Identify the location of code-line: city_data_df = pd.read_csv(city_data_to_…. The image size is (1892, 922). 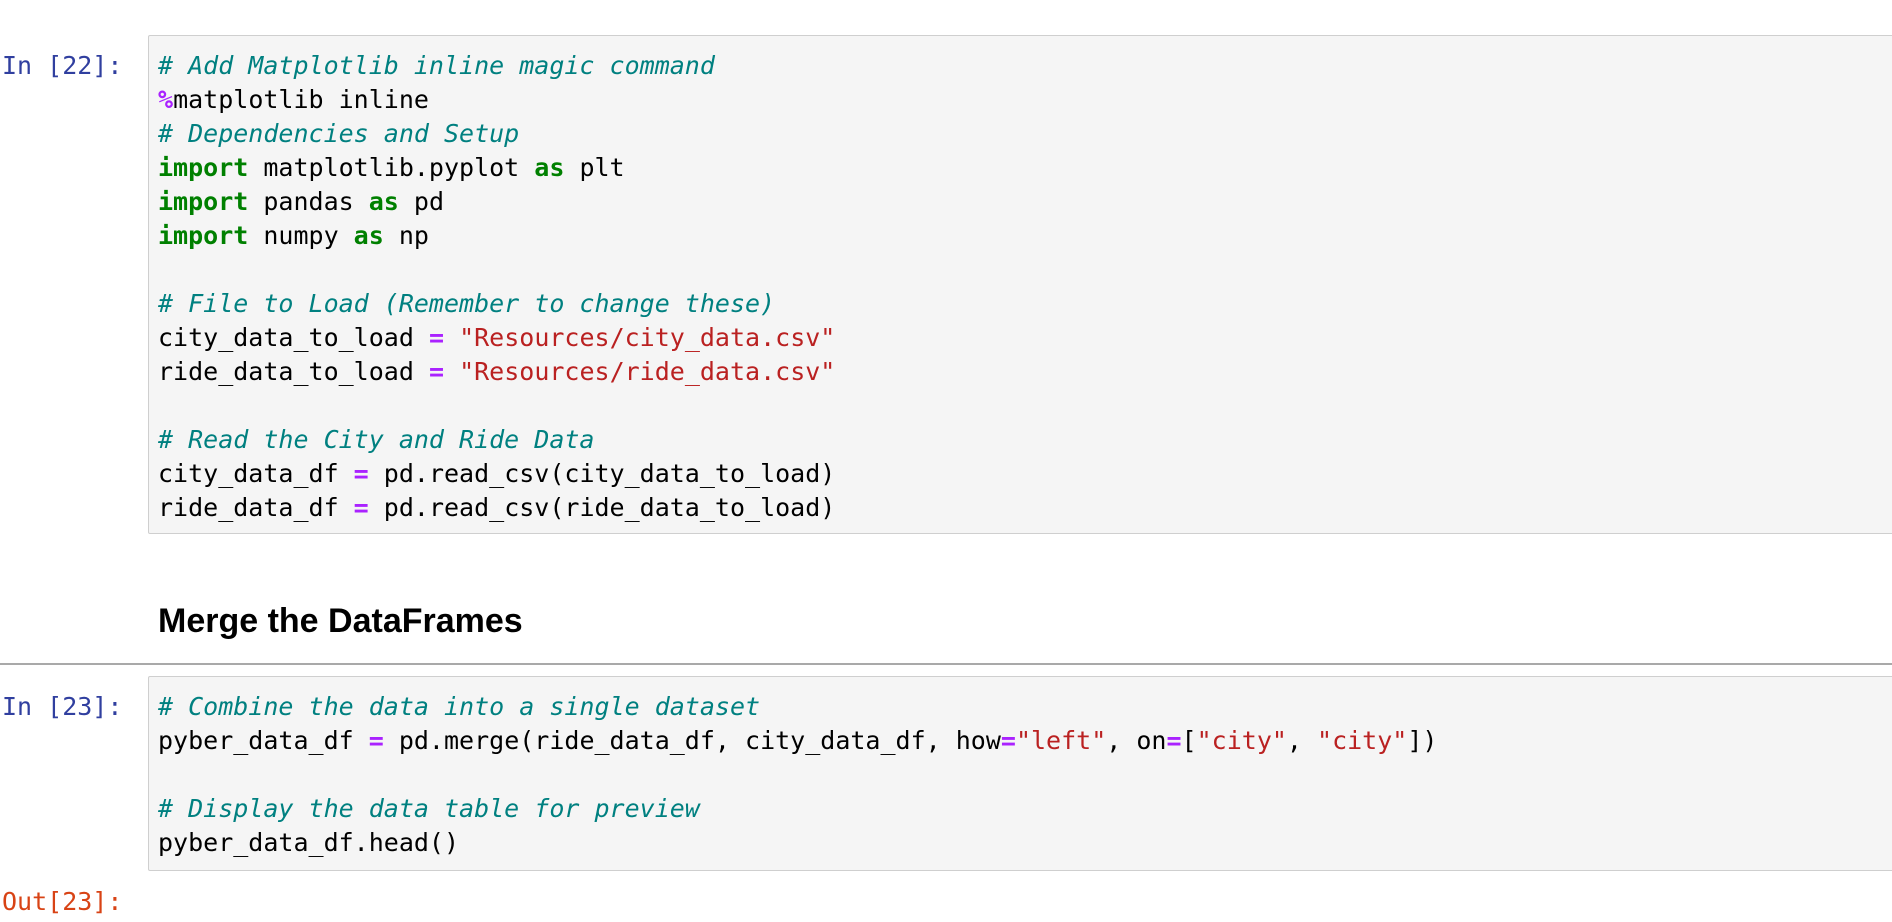
(1025, 474).